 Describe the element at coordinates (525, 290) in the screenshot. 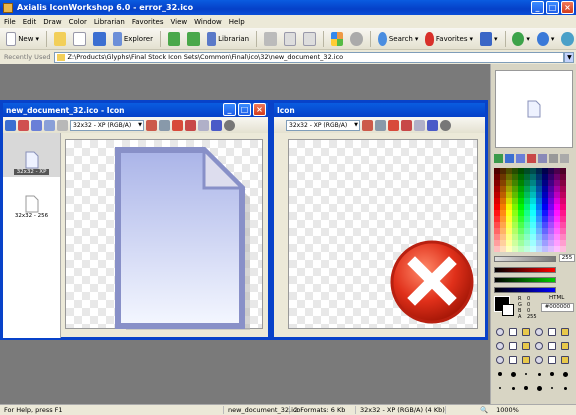

I see `blue-slider` at that location.